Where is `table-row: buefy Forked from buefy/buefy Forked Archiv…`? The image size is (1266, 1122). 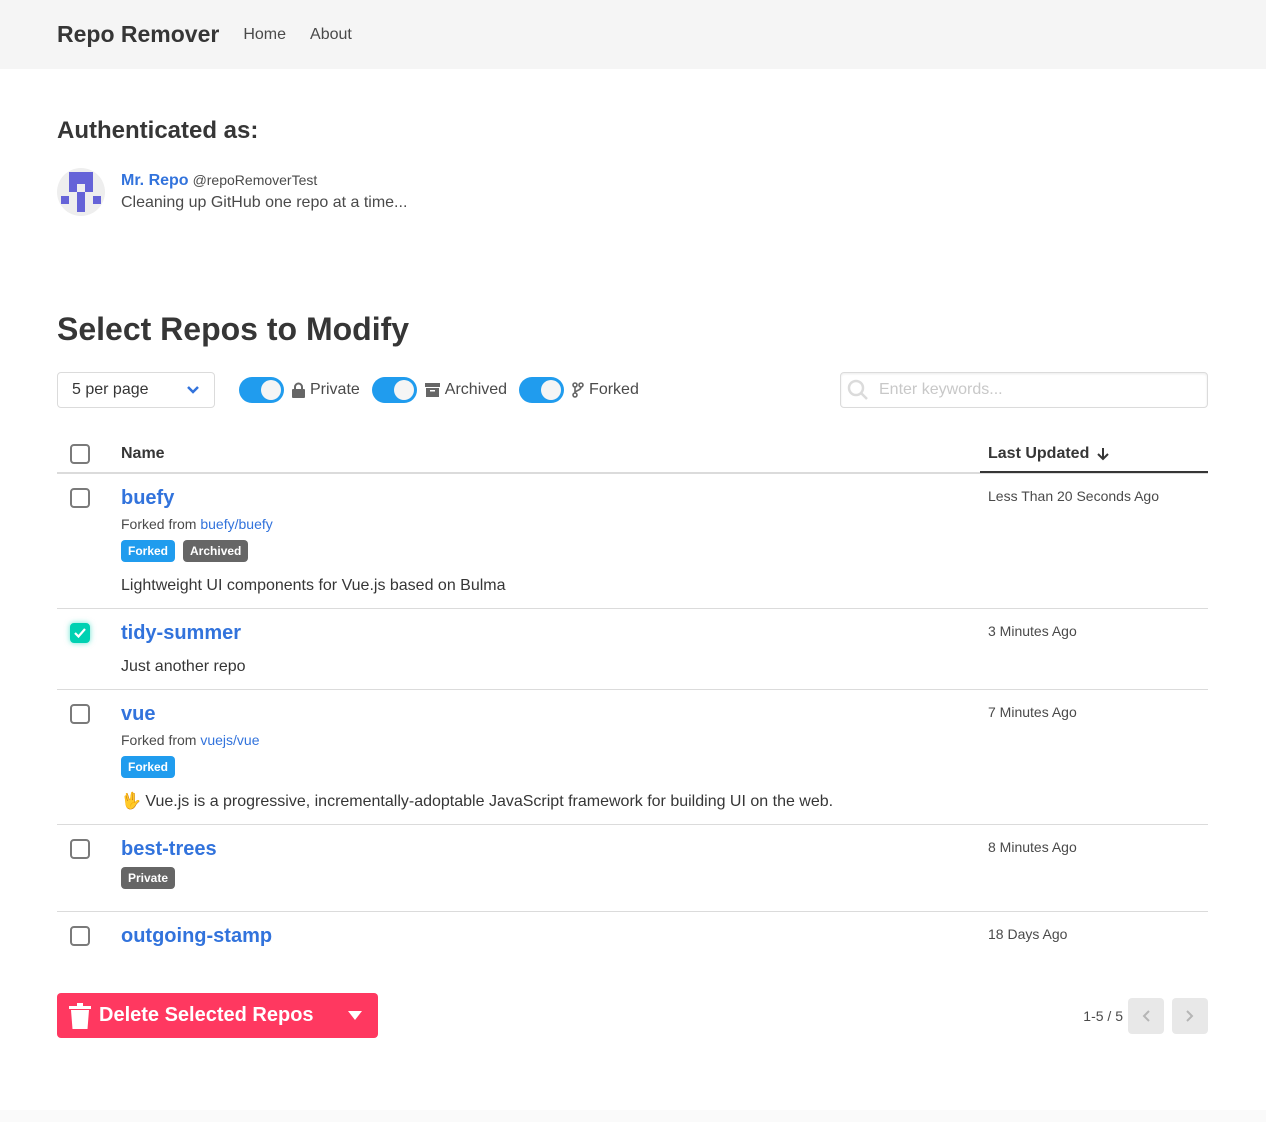 table-row: buefy Forked from buefy/buefy Forked Archiv… is located at coordinates (632, 541).